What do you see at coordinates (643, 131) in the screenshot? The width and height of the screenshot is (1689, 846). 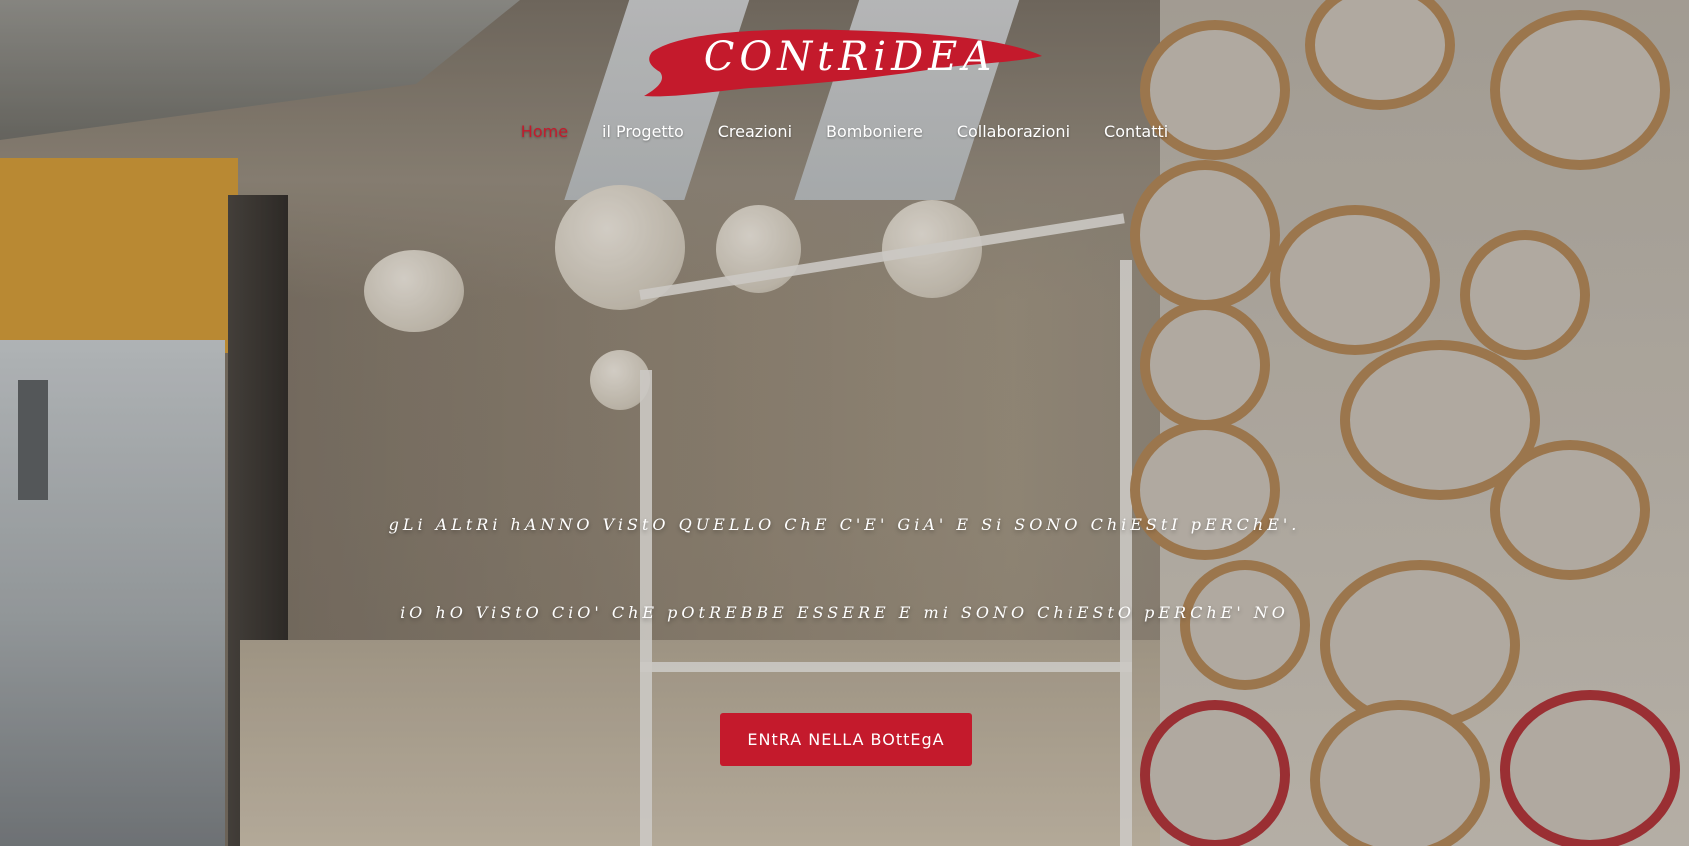 I see `nav-item-il-progetto: il Progetto` at bounding box center [643, 131].